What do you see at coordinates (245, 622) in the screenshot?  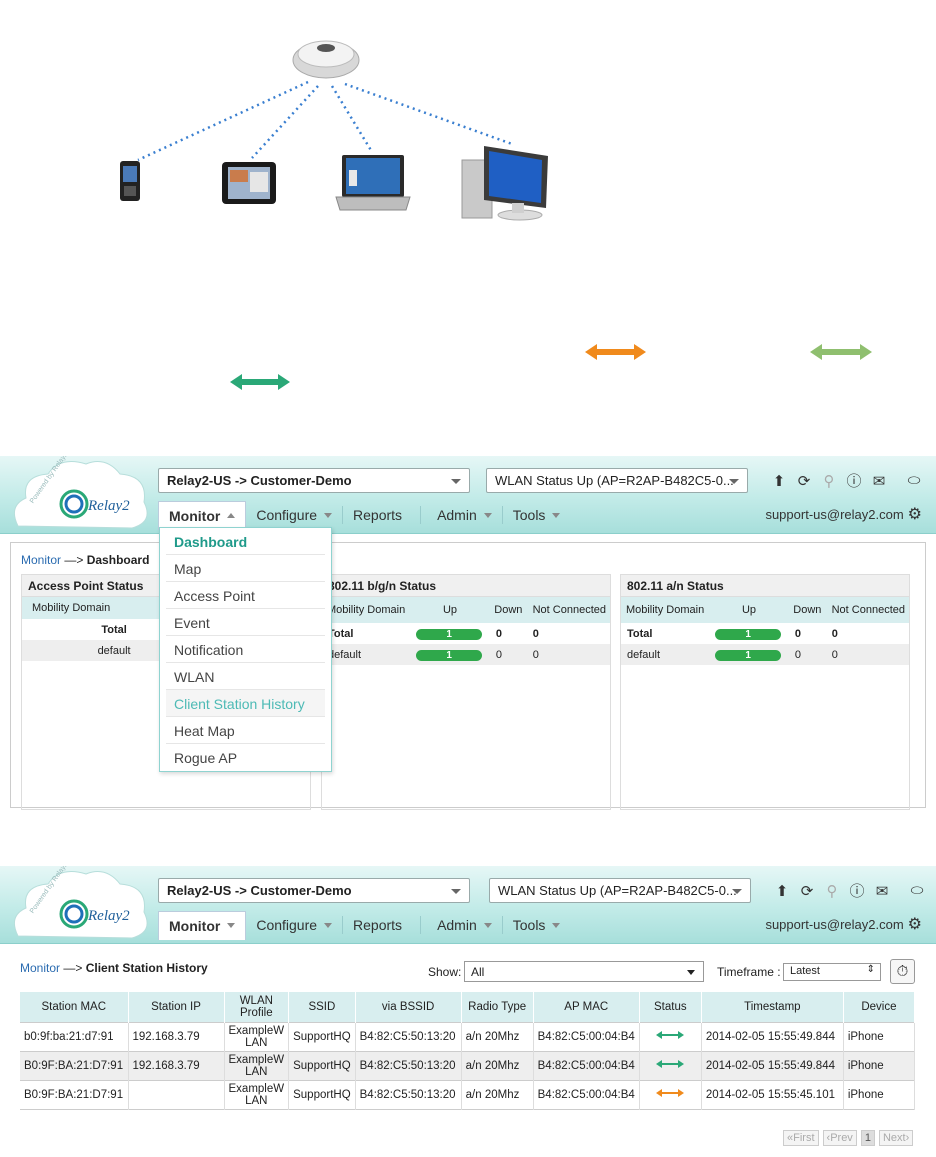 I see `menu-item-event: Event` at bounding box center [245, 622].